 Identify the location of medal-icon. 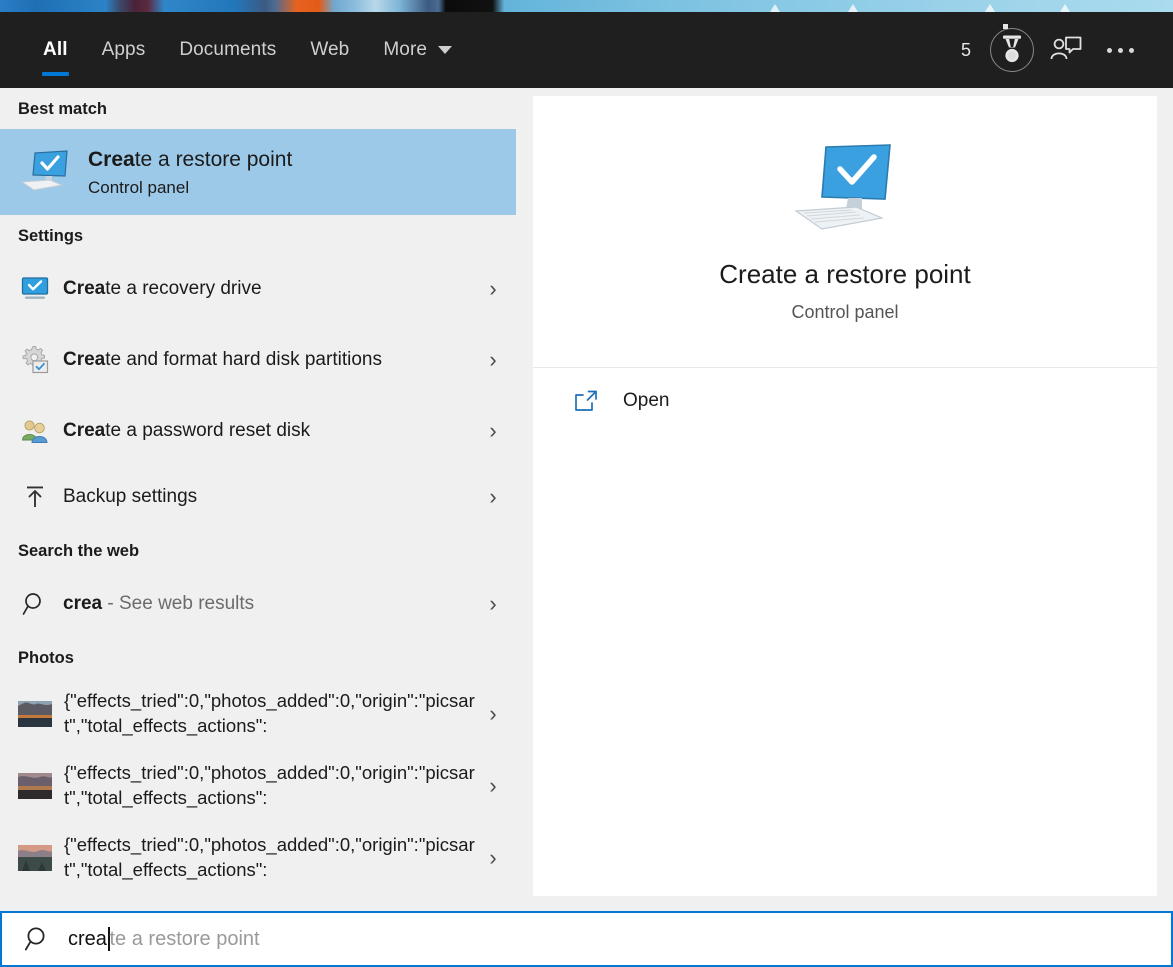
(1012, 48).